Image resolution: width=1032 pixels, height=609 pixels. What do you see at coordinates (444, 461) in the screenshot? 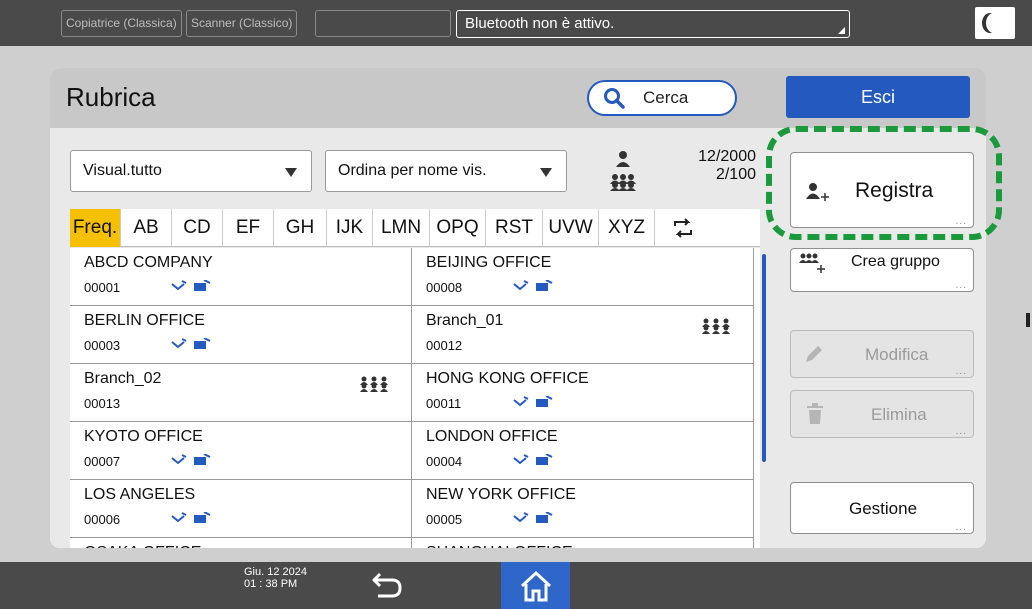
I see `entry-number: 00004` at bounding box center [444, 461].